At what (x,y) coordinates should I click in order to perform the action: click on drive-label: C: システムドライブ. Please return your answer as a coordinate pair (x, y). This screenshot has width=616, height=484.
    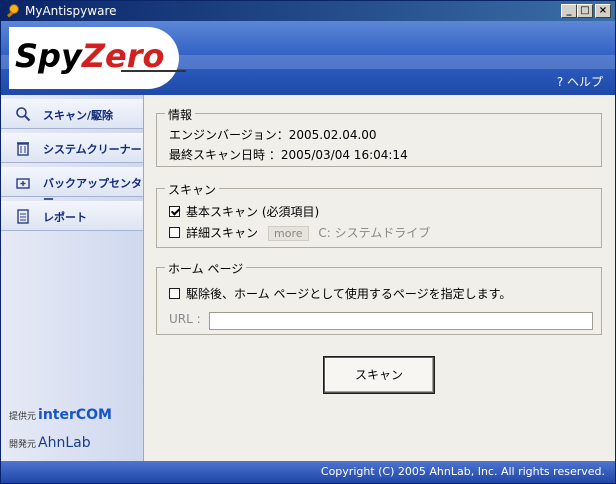
    Looking at the image, I should click on (374, 233).